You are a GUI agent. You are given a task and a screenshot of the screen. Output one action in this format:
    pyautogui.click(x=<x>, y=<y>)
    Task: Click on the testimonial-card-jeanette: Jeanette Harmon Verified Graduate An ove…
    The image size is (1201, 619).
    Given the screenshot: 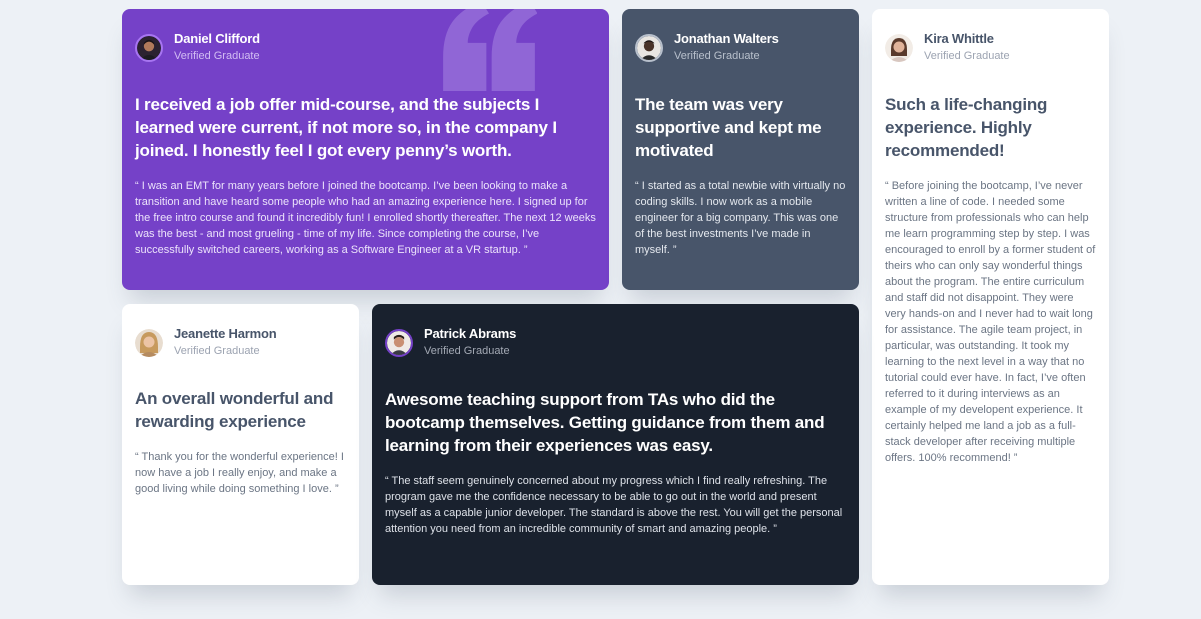 What is the action you would take?
    pyautogui.click(x=240, y=444)
    